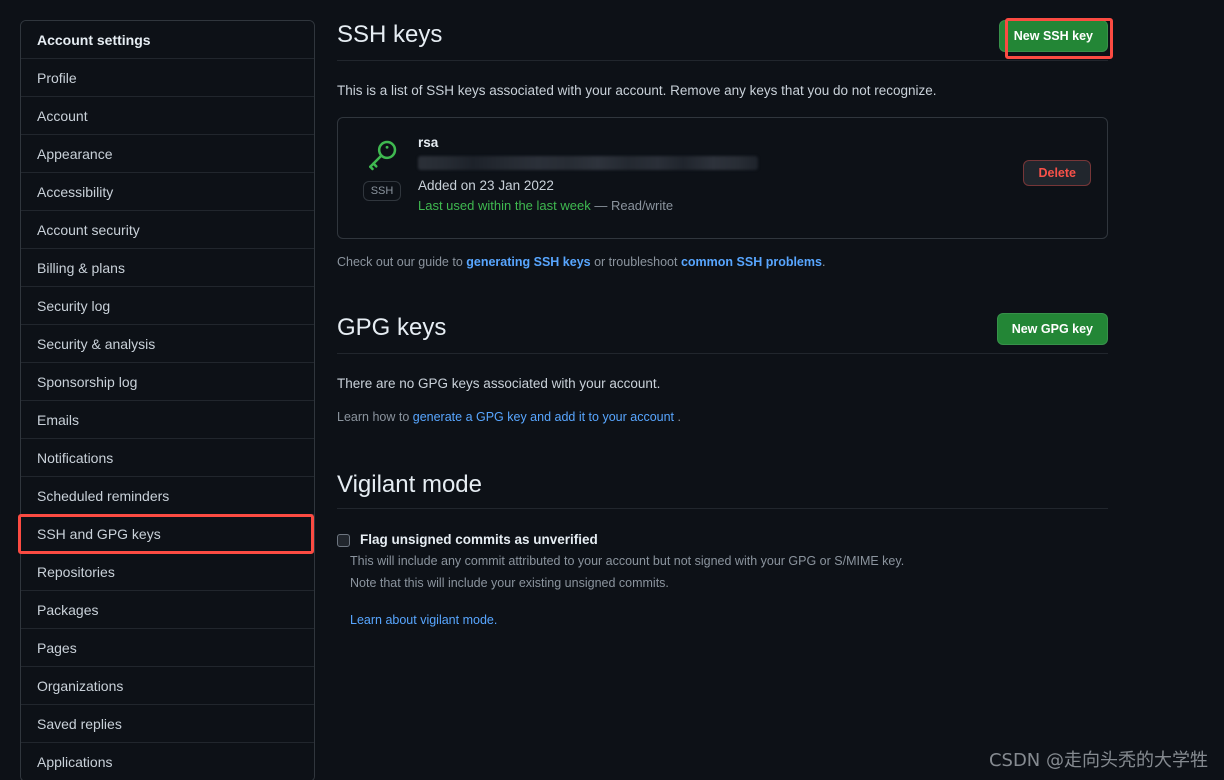 The height and width of the screenshot is (780, 1224). What do you see at coordinates (167, 154) in the screenshot?
I see `sidebar-item-appearance: Appearance` at bounding box center [167, 154].